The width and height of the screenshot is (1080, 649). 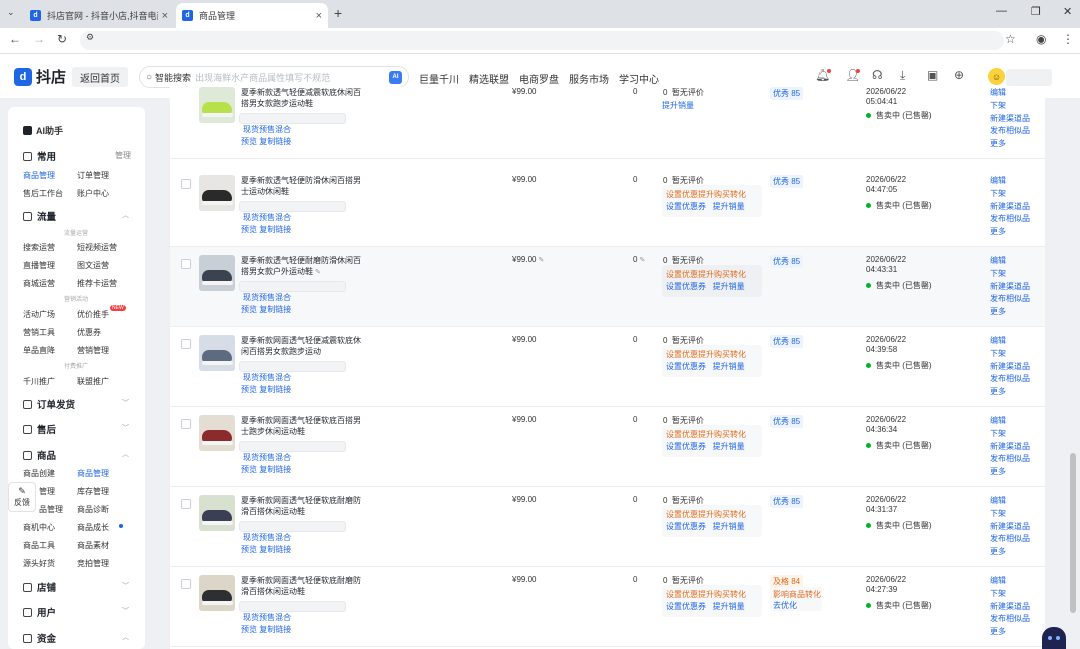 What do you see at coordinates (125, 637) in the screenshot?
I see `chevron-up-icon: ︿` at bounding box center [125, 637].